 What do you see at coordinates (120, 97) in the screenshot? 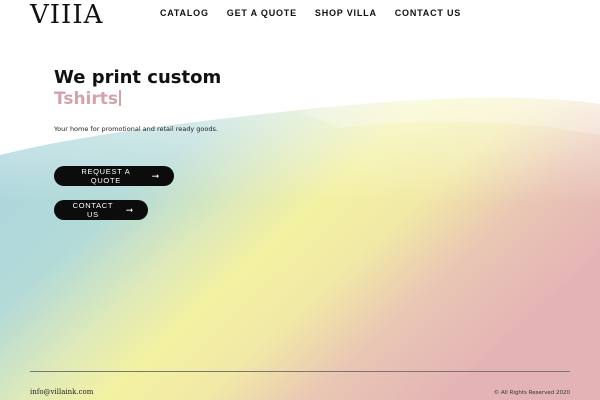
I see `typing-caret` at bounding box center [120, 97].